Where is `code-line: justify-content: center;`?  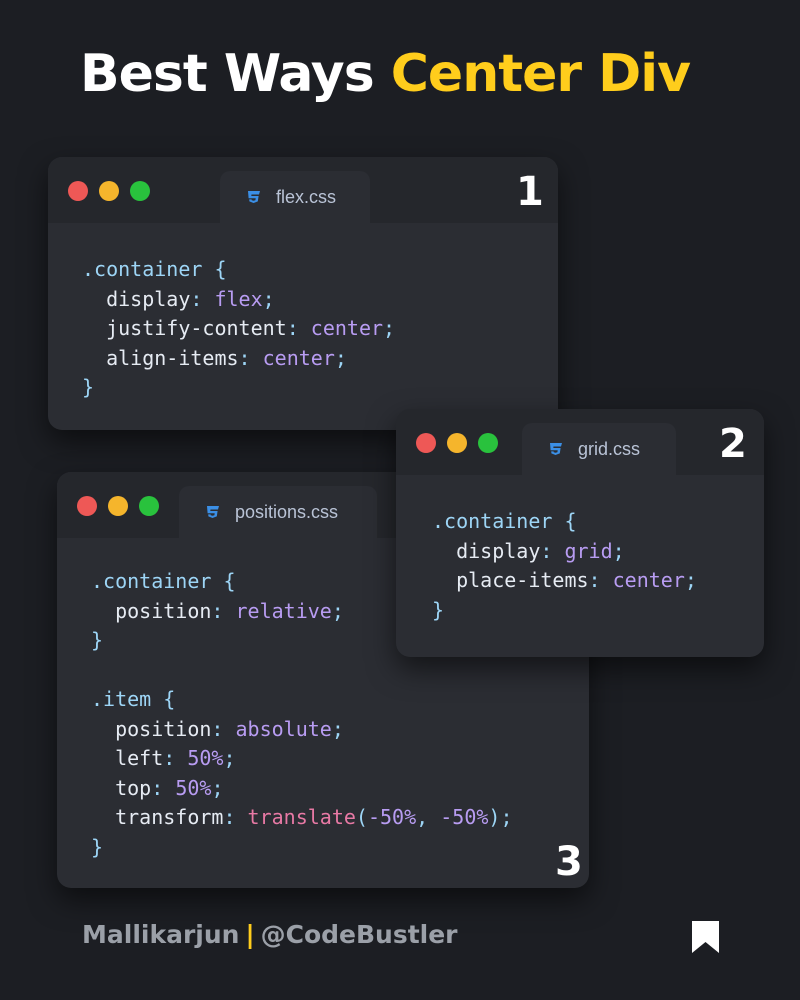
code-line: justify-content: center; is located at coordinates (238, 329).